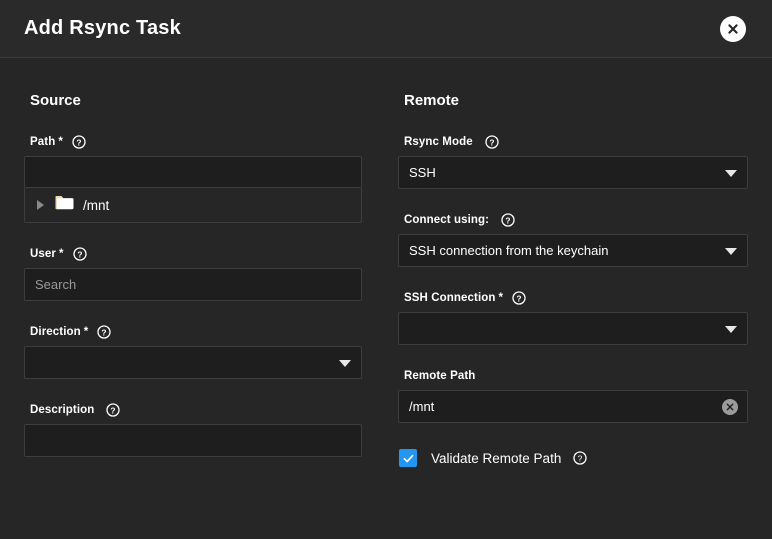 The width and height of the screenshot is (772, 539). Describe the element at coordinates (60, 142) in the screenshot. I see `path-required-marker: *` at that location.